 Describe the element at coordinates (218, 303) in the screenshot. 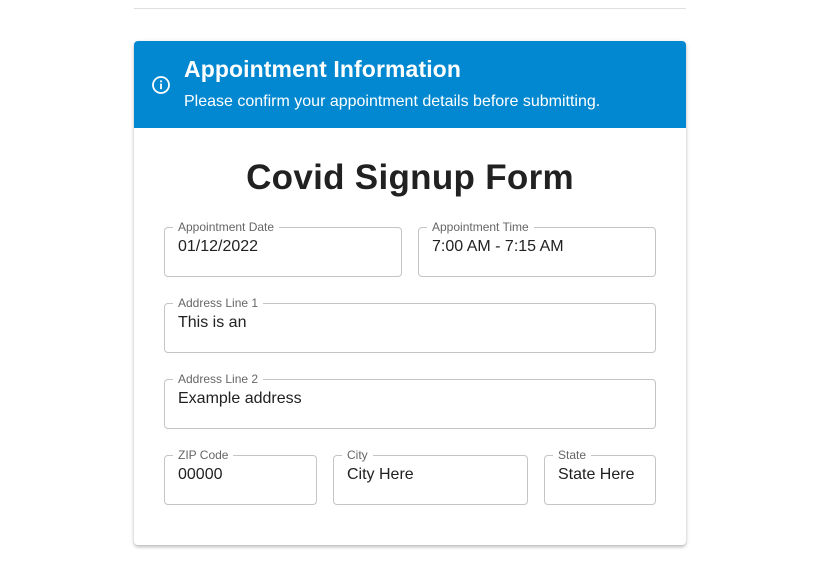

I see `address-line-1-label: Address Line 1` at that location.